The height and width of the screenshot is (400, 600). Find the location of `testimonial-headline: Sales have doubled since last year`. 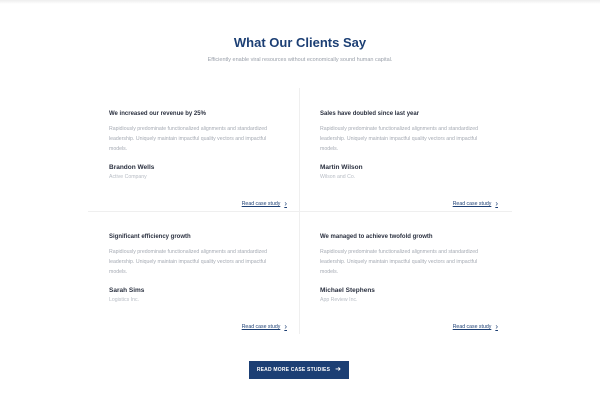

testimonial-headline: Sales have doubled since last year is located at coordinates (370, 114).